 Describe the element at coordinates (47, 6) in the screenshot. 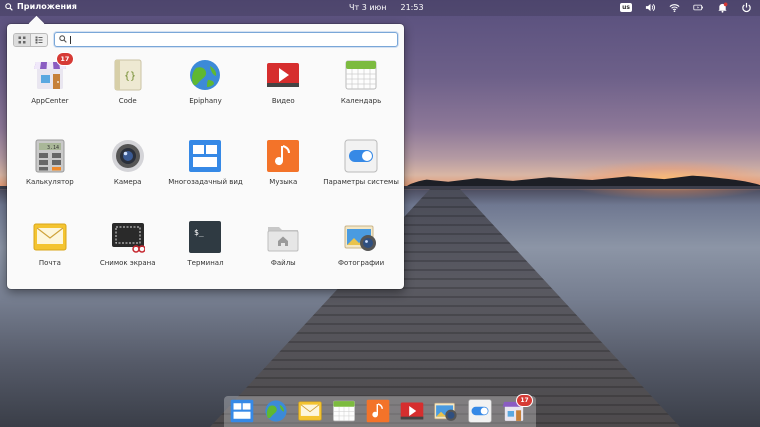

I see `applications-label: Приложения` at that location.